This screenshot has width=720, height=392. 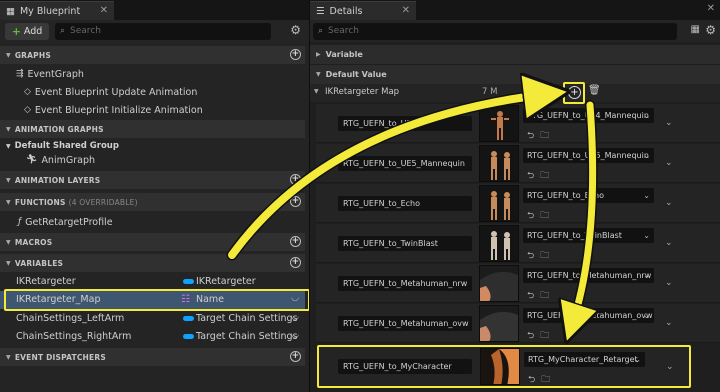 What do you see at coordinates (574, 93) in the screenshot?
I see `highlight-box` at bounding box center [574, 93].